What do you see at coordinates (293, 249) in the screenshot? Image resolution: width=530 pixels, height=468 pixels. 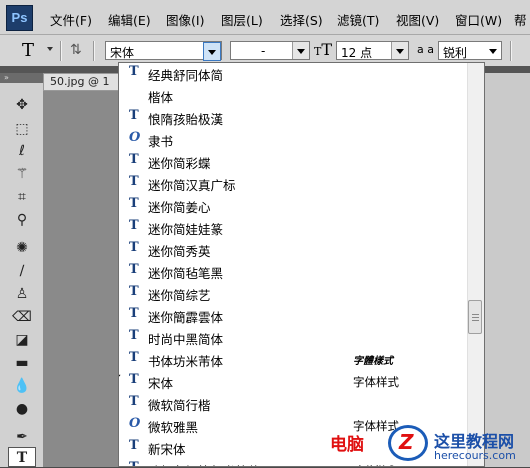 I see `font-list-item: T 迷你简秀英` at bounding box center [293, 249].